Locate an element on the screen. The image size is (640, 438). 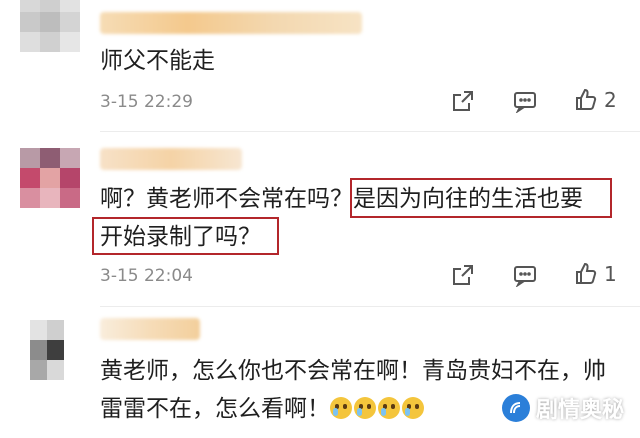
like-button: 1 is located at coordinates (595, 274).